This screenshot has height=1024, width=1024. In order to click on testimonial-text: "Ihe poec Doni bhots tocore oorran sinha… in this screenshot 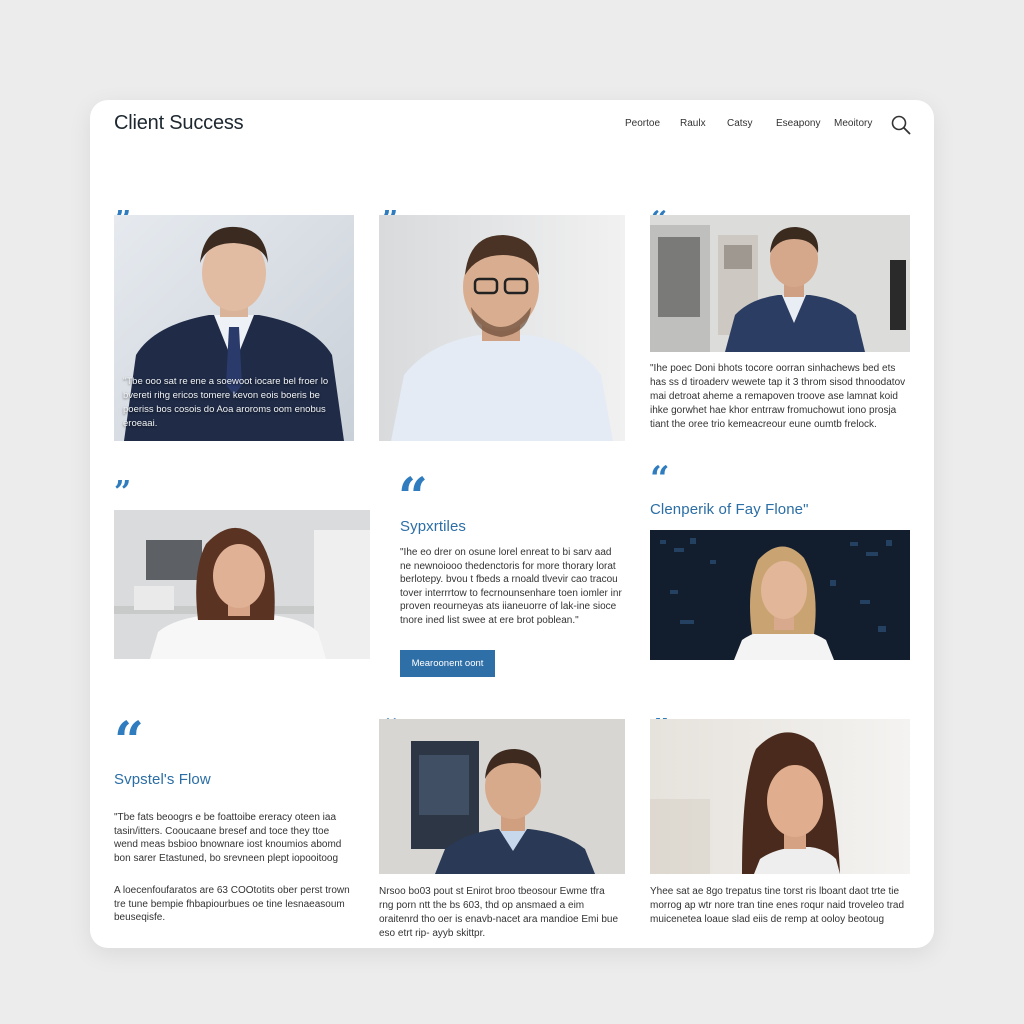, I will do `click(778, 396)`.